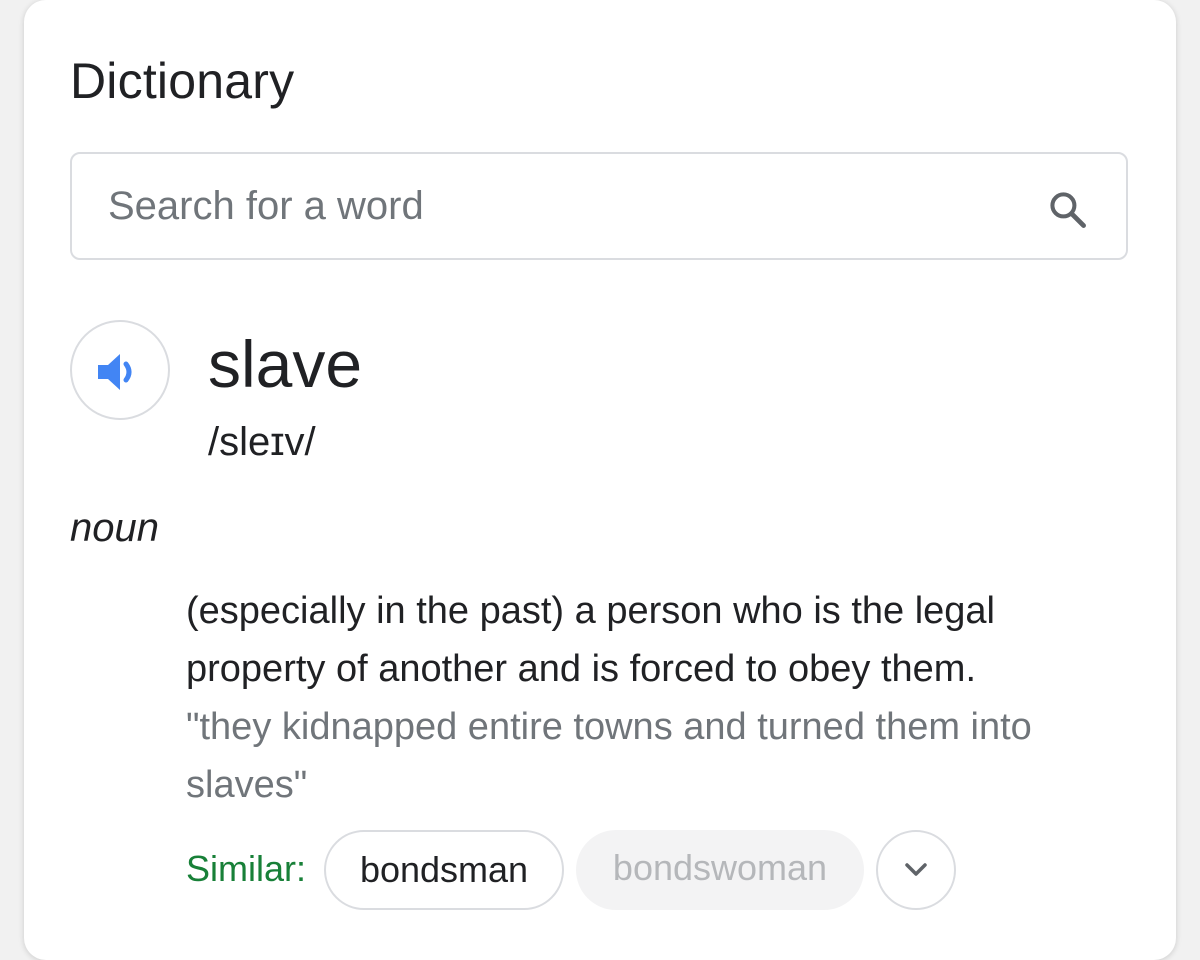 The width and height of the screenshot is (1200, 960). I want to click on speaker-icon, so click(115, 372).